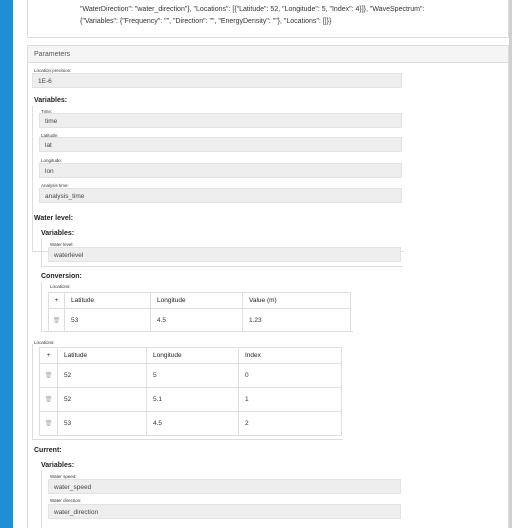 This screenshot has height=528, width=512. I want to click on water-direction-input: water_direction, so click(224, 511).